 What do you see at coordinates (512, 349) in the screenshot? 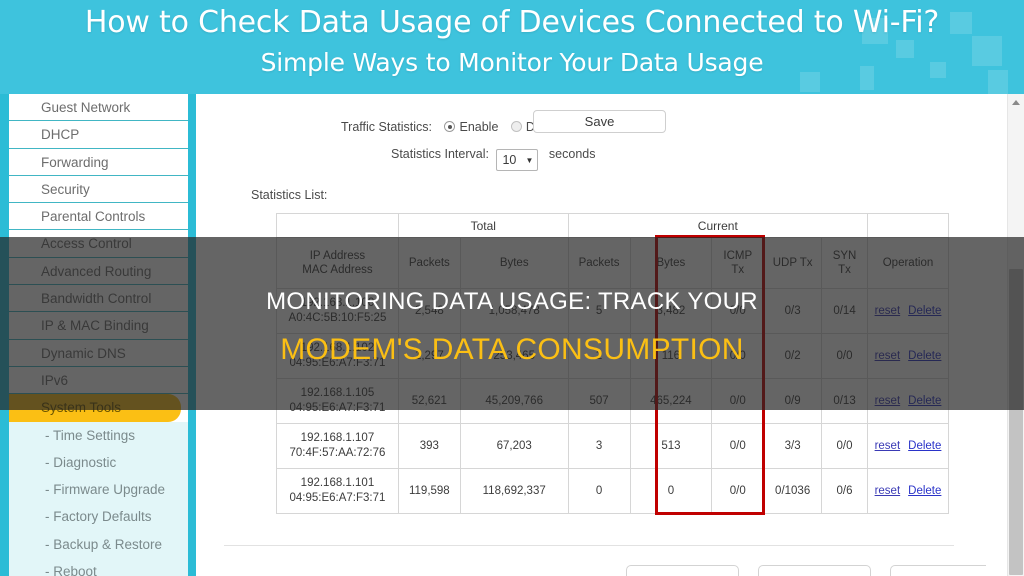
I see `caption-line-2: MODEM'S DATA CONSUMPTION` at bounding box center [512, 349].